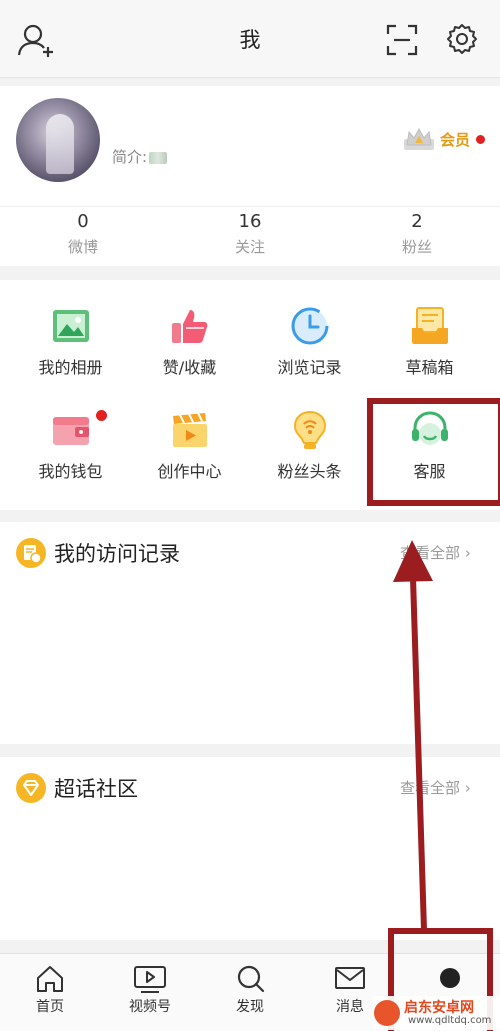 Image resolution: width=500 pixels, height=1031 pixels. Describe the element at coordinates (130, 157) in the screenshot. I see `bio-label: 简介:` at that location.